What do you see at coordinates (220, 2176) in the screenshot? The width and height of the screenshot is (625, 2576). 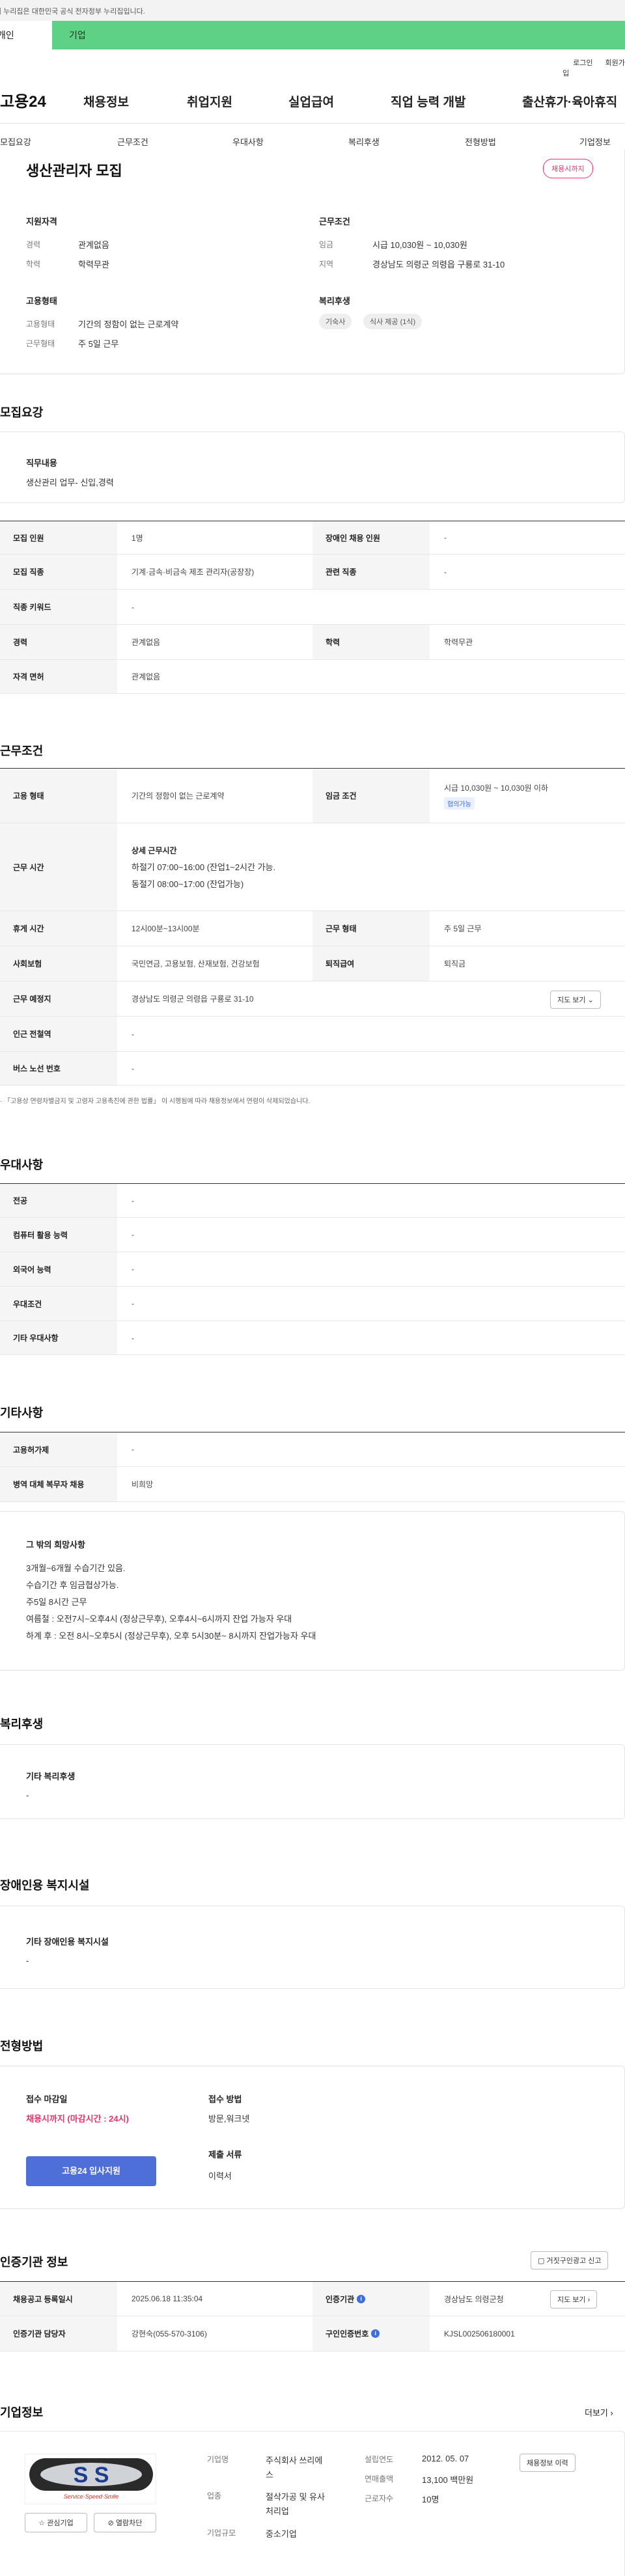 I see `docs-value: 이력서` at bounding box center [220, 2176].